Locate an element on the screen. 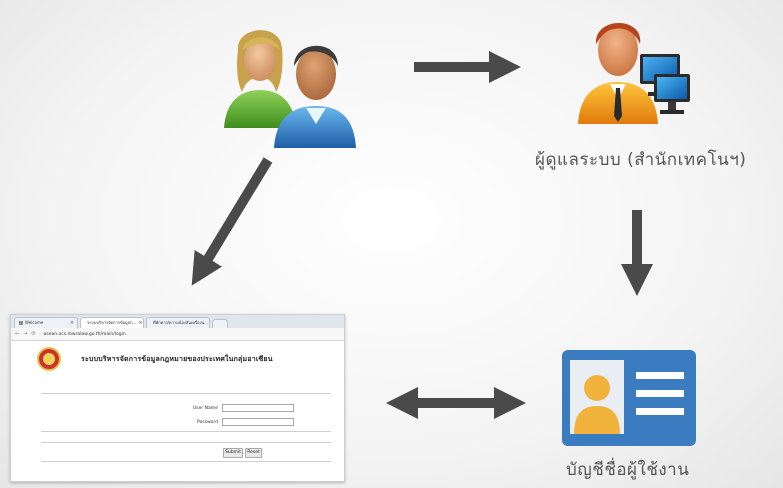  users-icon is located at coordinates (290, 89).